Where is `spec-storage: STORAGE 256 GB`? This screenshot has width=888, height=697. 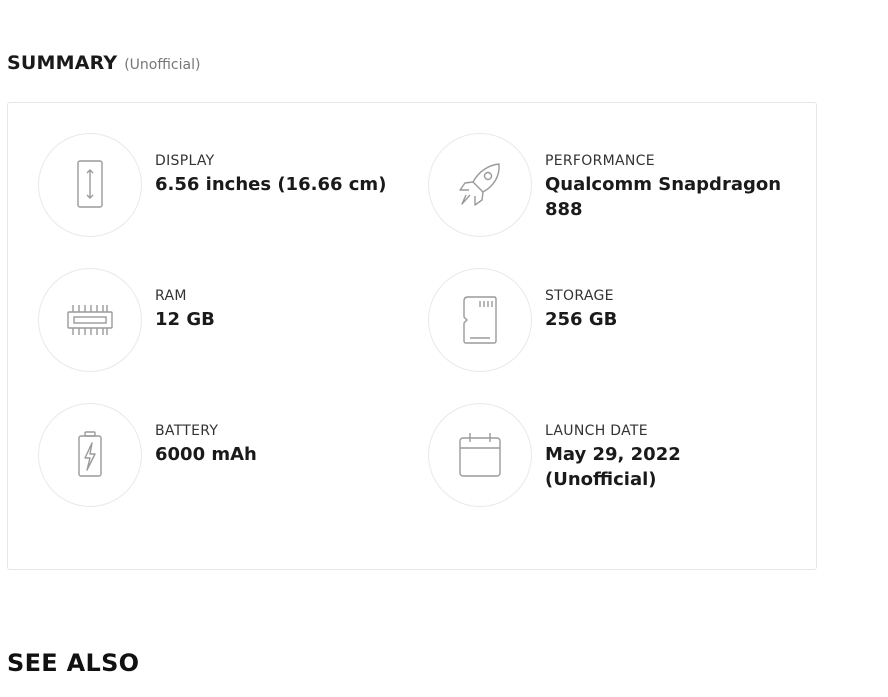 spec-storage: STORAGE 256 GB is located at coordinates (613, 321).